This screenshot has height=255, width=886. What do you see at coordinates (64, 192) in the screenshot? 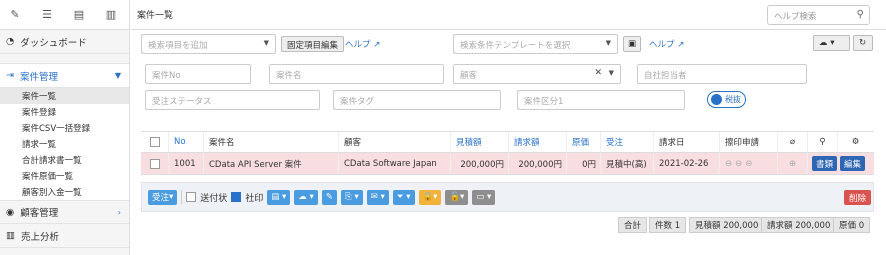
I see `sub-item-payment: 顧客別入金一覧` at bounding box center [64, 192].